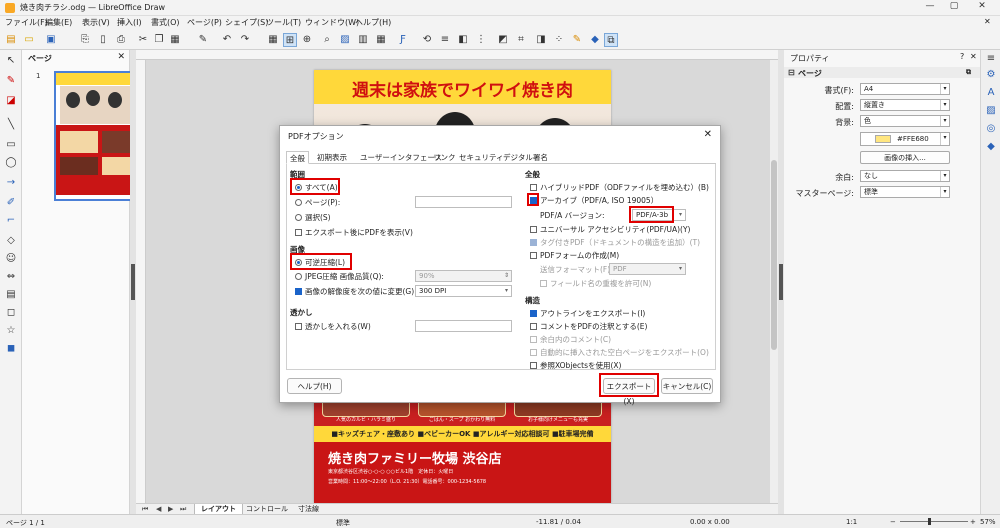 Image resolution: width=1000 pixels, height=528 pixels. Describe the element at coordinates (227, 40) in the screenshot. I see `undo-icon: ↶` at that location.